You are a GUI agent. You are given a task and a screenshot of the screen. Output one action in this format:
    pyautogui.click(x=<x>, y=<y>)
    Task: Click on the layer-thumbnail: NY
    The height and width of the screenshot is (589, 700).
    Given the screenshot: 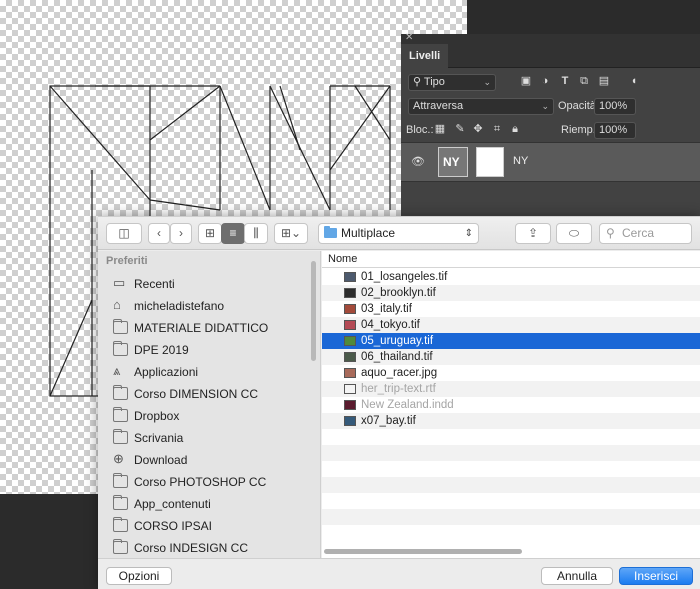 What is the action you would take?
    pyautogui.click(x=453, y=162)
    